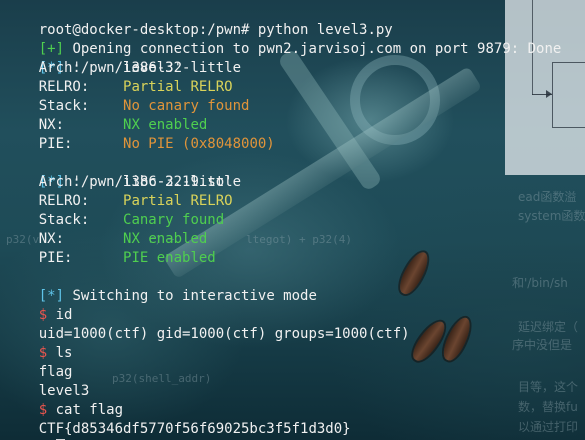 The height and width of the screenshot is (440, 585). I want to click on terminal-line: $ ls, so click(39, 343).